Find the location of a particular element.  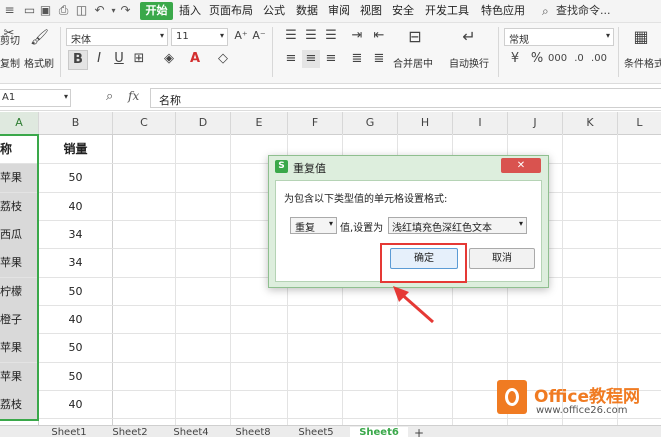

column-header-a: A is located at coordinates (19, 123).